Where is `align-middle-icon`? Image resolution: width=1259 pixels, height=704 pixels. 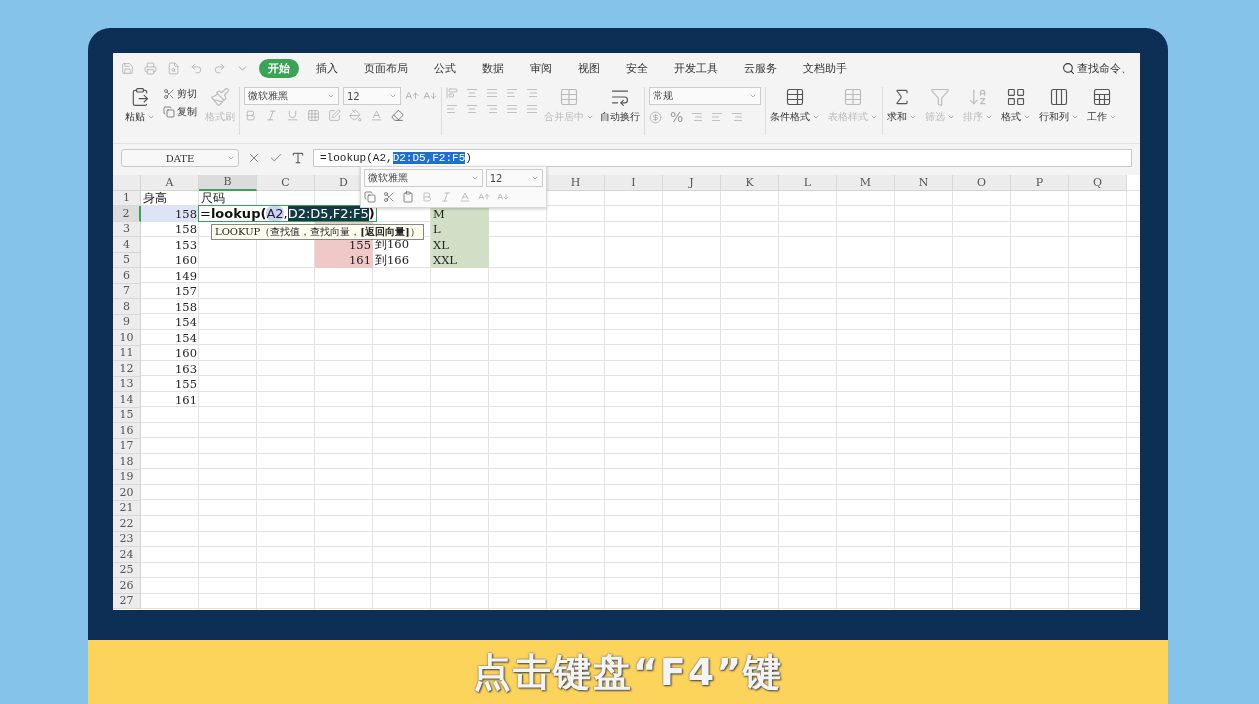 align-middle-icon is located at coordinates (472, 93).